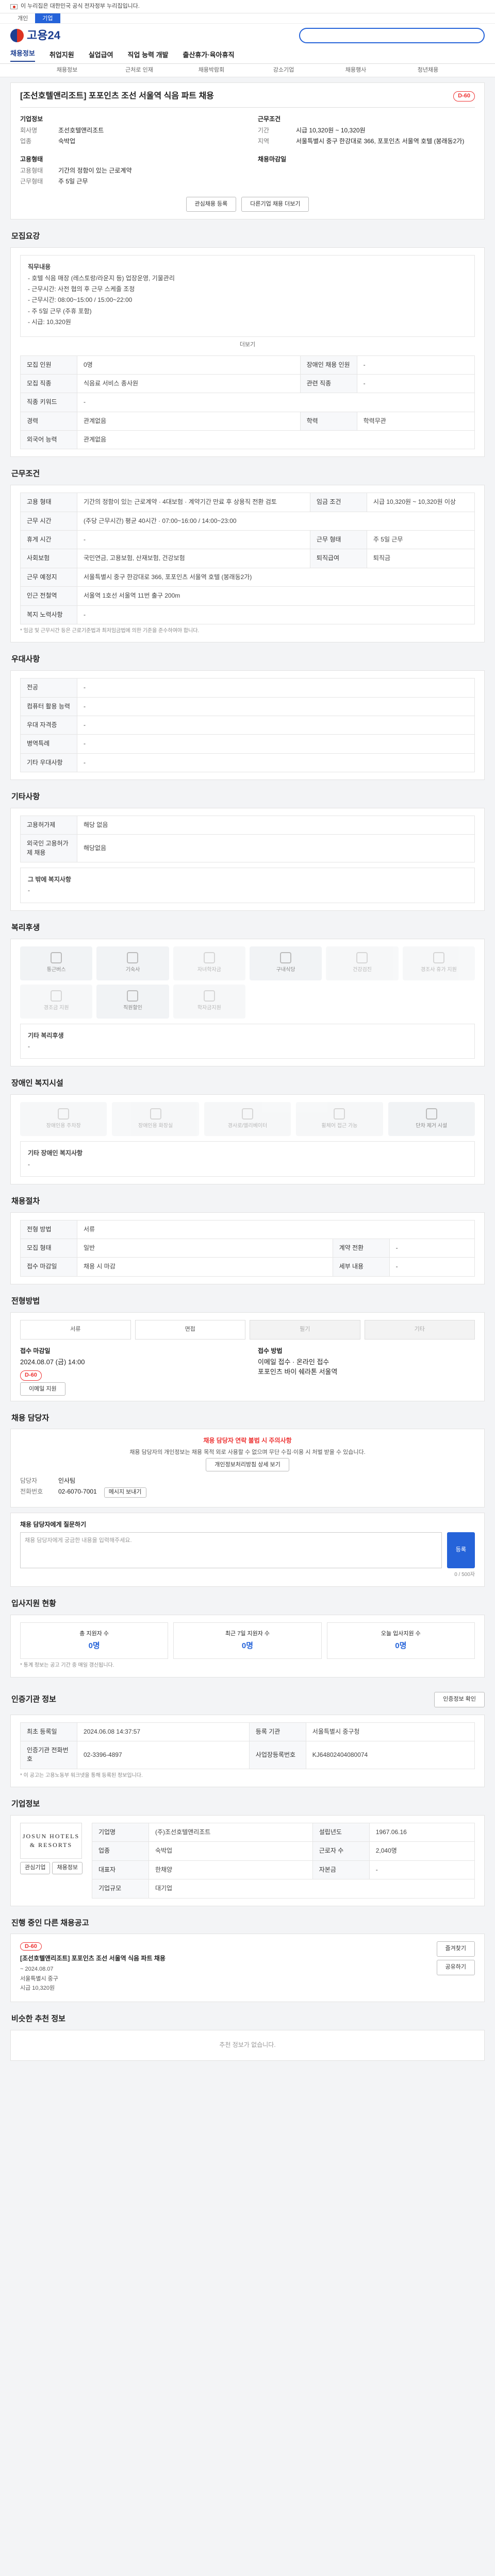  I want to click on company-name: 조선호텔앤리조트, so click(81, 130).